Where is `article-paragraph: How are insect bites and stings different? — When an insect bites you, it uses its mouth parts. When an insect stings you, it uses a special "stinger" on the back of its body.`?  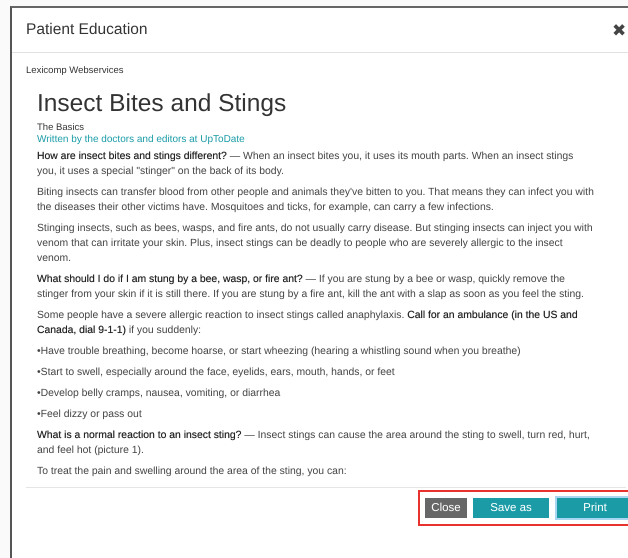 article-paragraph: How are insect bites and stings different? — When an insect bites you, it uses its mouth parts. When an insect stings you, it uses a special "stinger" on the back of its body. is located at coordinates (305, 164).